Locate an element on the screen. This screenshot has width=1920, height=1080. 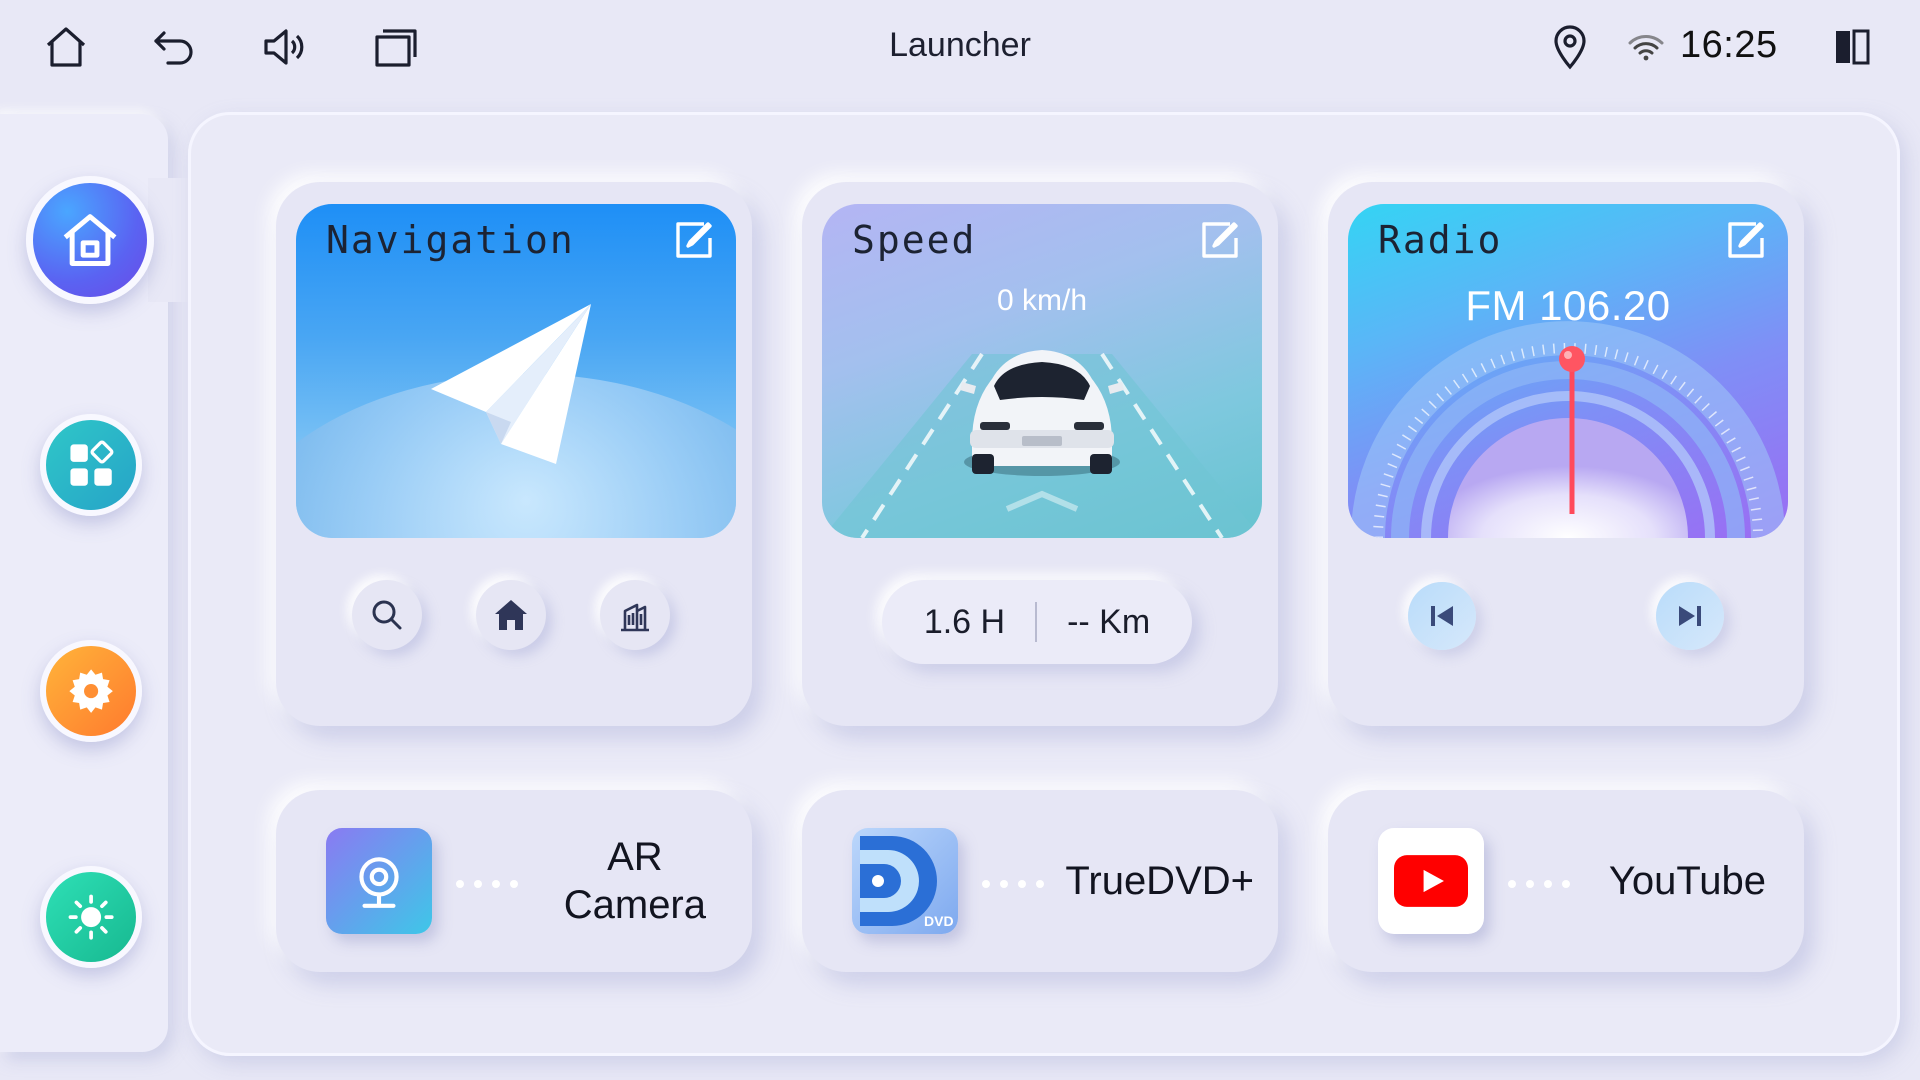
speed-panel: Speed 0 km/h is located at coordinates (1042, 371).